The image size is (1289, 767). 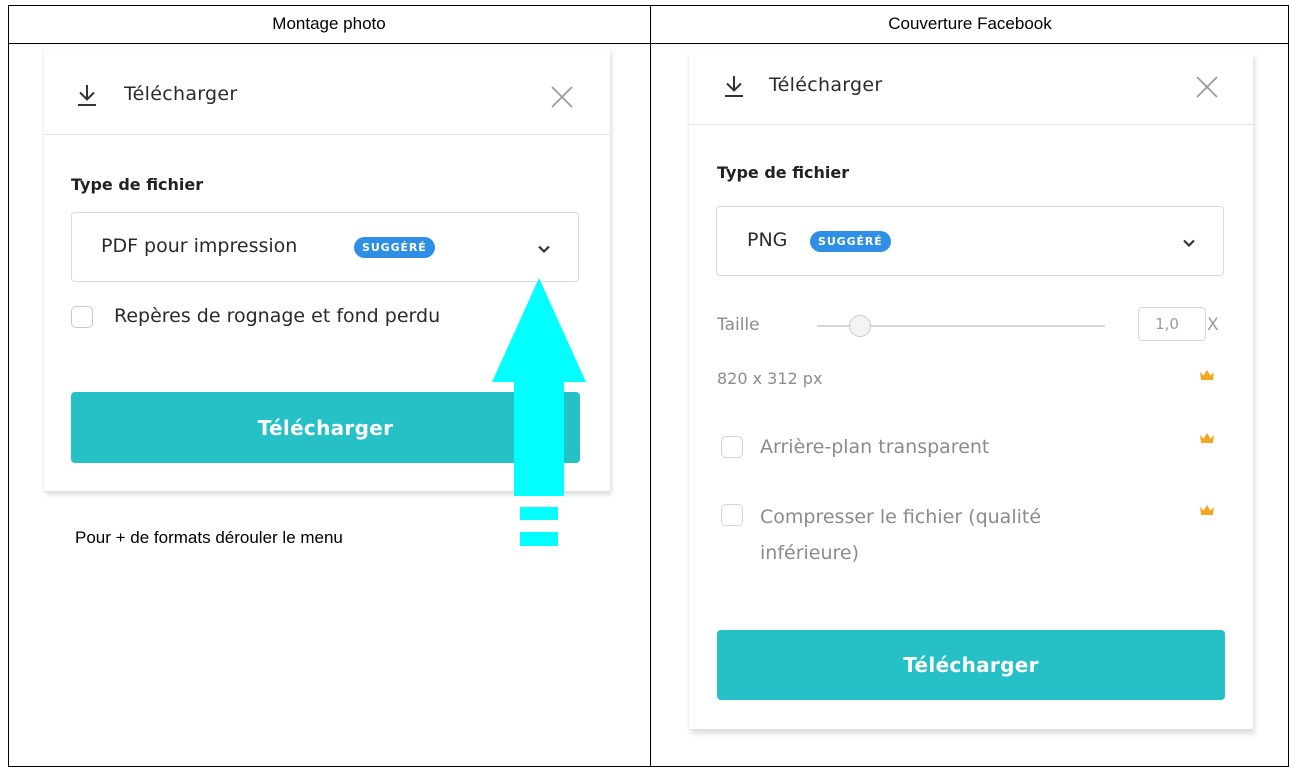 I want to click on file-type-select: PNG SUGGÉRÉ, so click(x=970, y=241).